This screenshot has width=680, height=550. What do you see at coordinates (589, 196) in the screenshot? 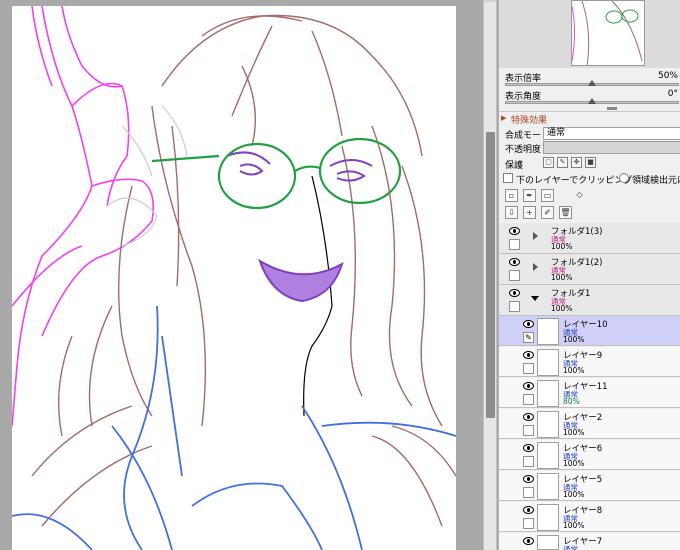
I see `layer-toolbar-top: ▫ ✒ ▭ ◇` at bounding box center [589, 196].